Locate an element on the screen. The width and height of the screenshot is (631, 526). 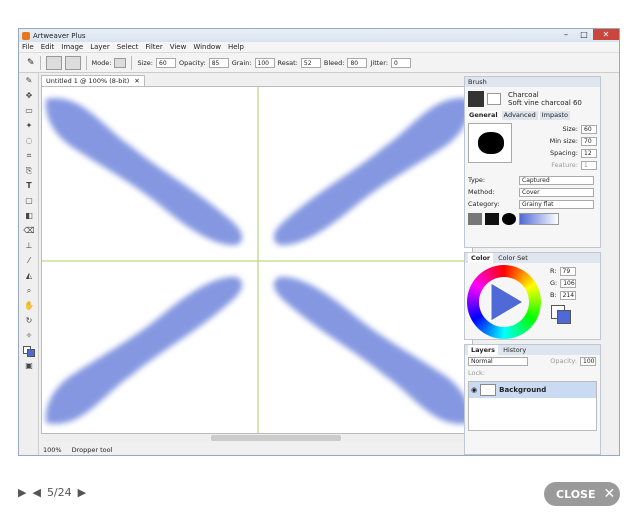
status-bar: 100% Dropper tool is located at coordinates (257, 450).